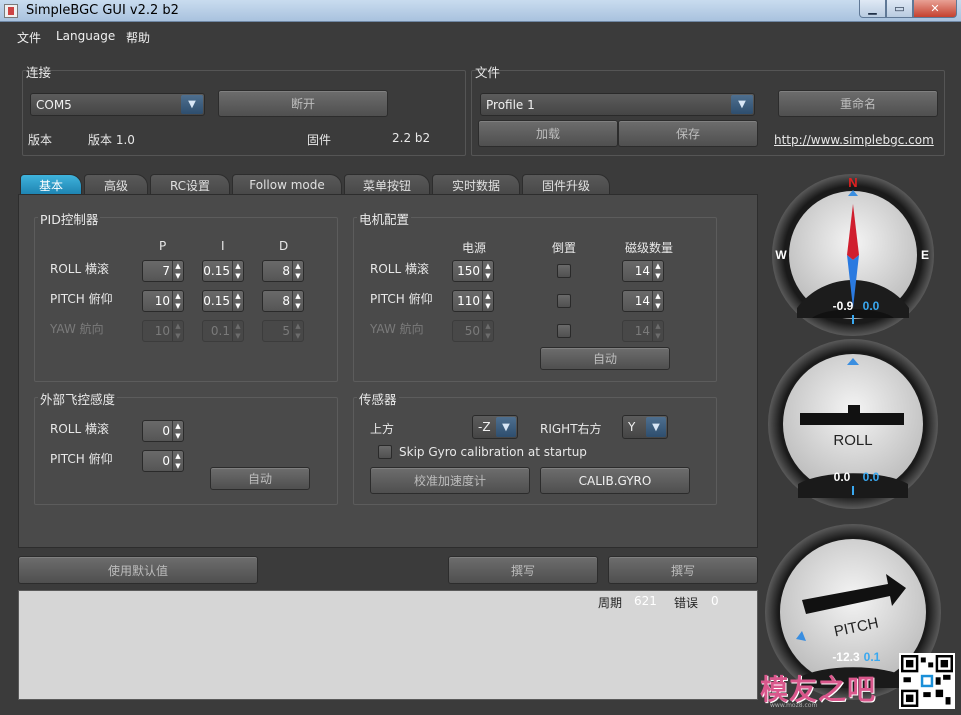  What do you see at coordinates (474, 248) in the screenshot?
I see `motor-header-power: 电源` at bounding box center [474, 248].